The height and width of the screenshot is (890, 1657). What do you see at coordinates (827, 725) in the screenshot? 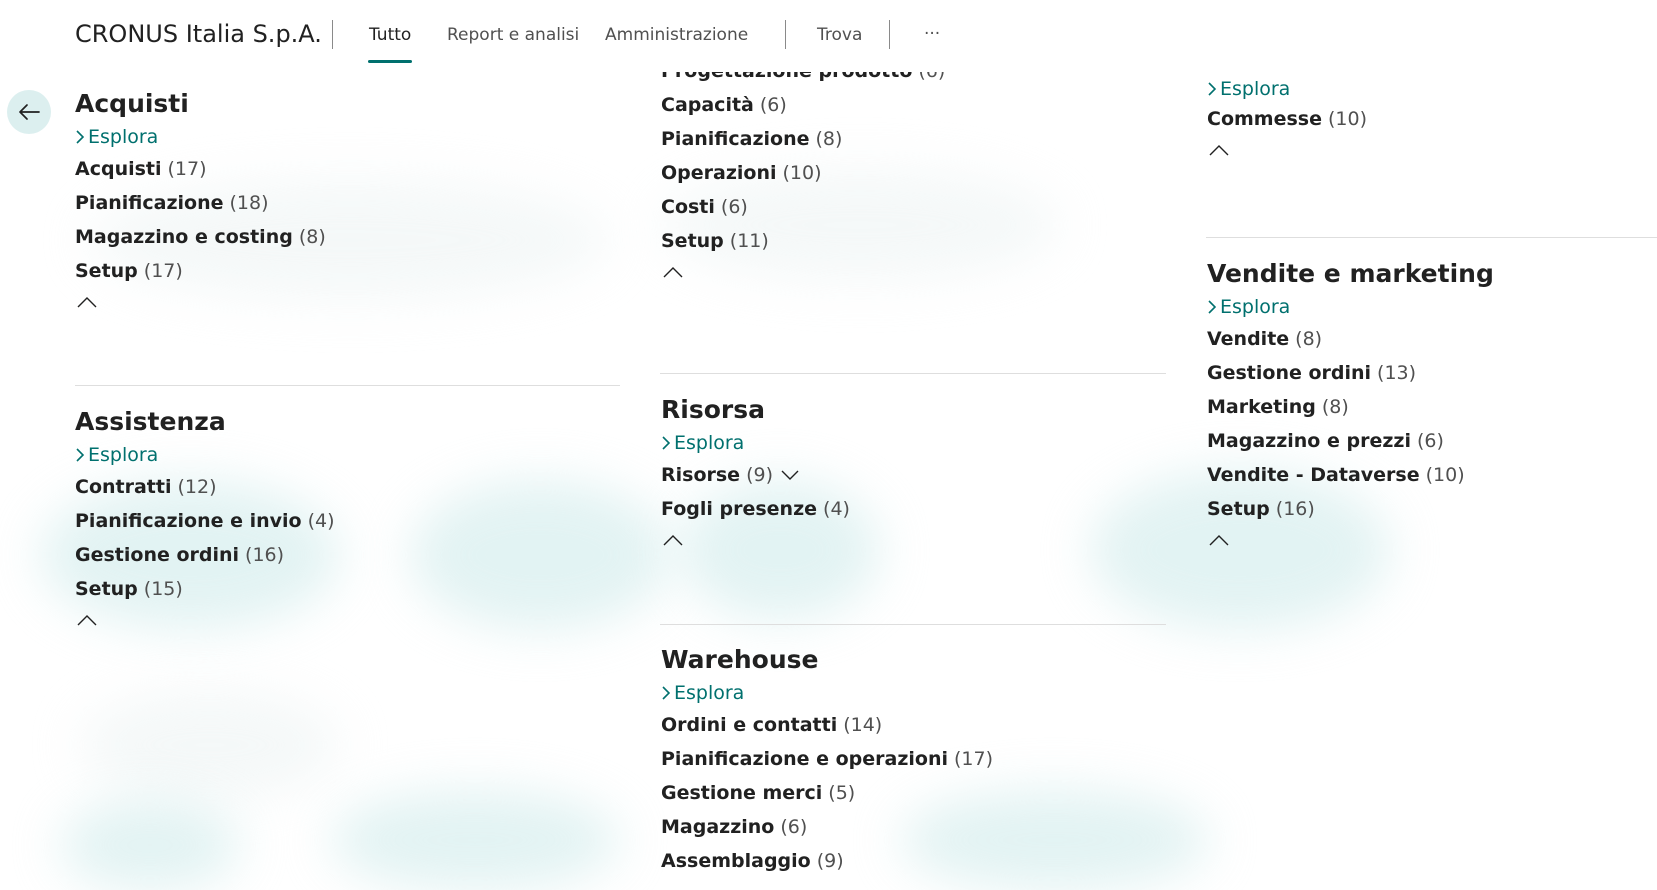
I see `list-item: Ordini e contatti (14)` at bounding box center [827, 725].